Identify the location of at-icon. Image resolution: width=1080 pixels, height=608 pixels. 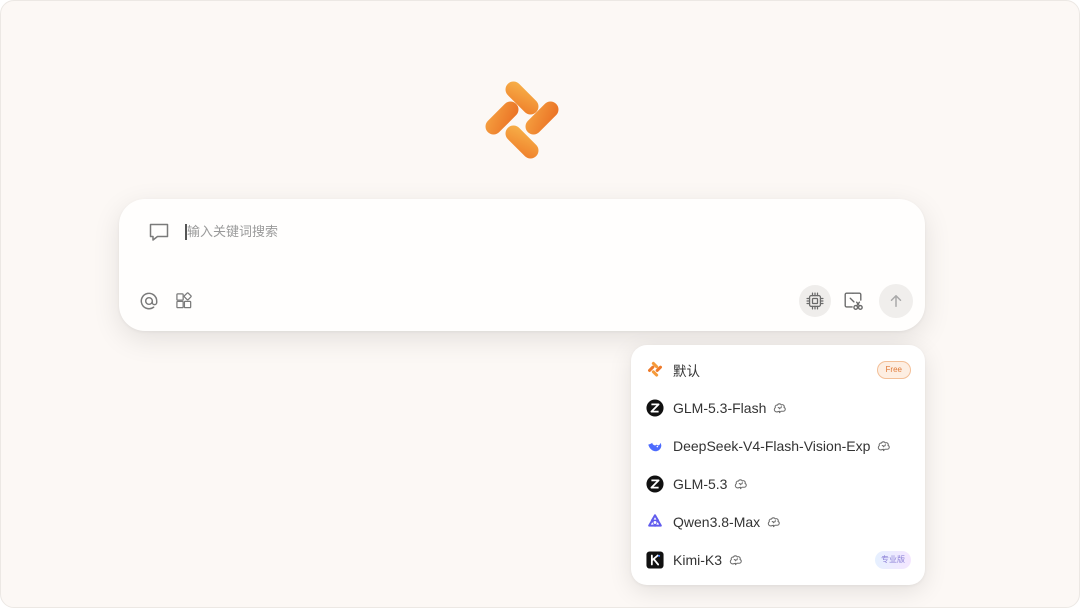
(149, 301).